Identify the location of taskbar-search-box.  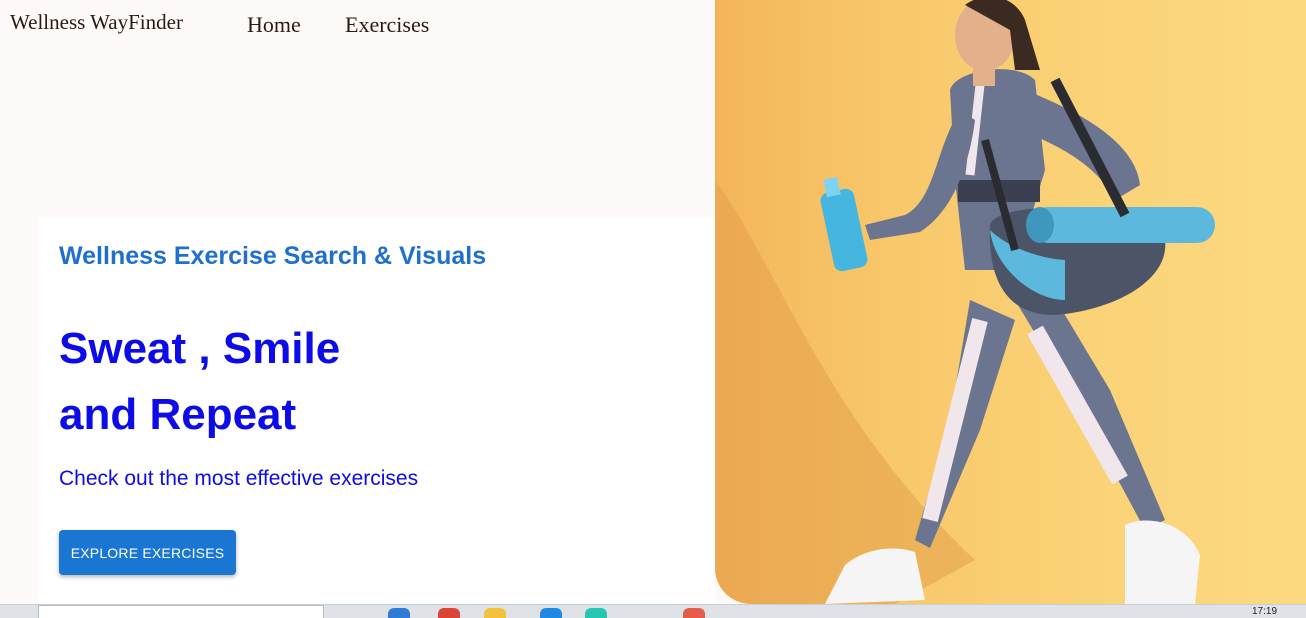
(181, 611).